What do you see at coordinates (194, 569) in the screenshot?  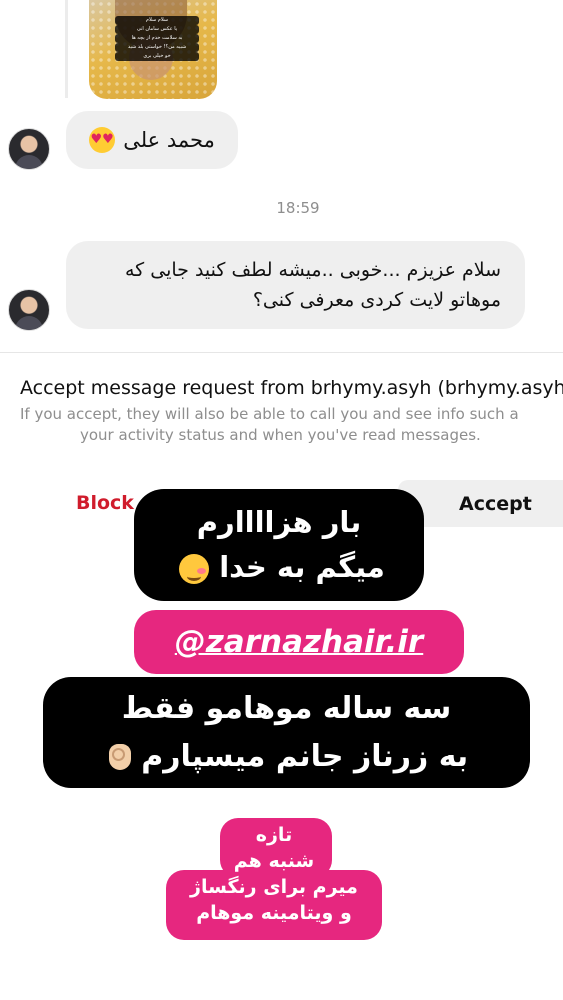 I see `woozy-face-emoji-icon` at bounding box center [194, 569].